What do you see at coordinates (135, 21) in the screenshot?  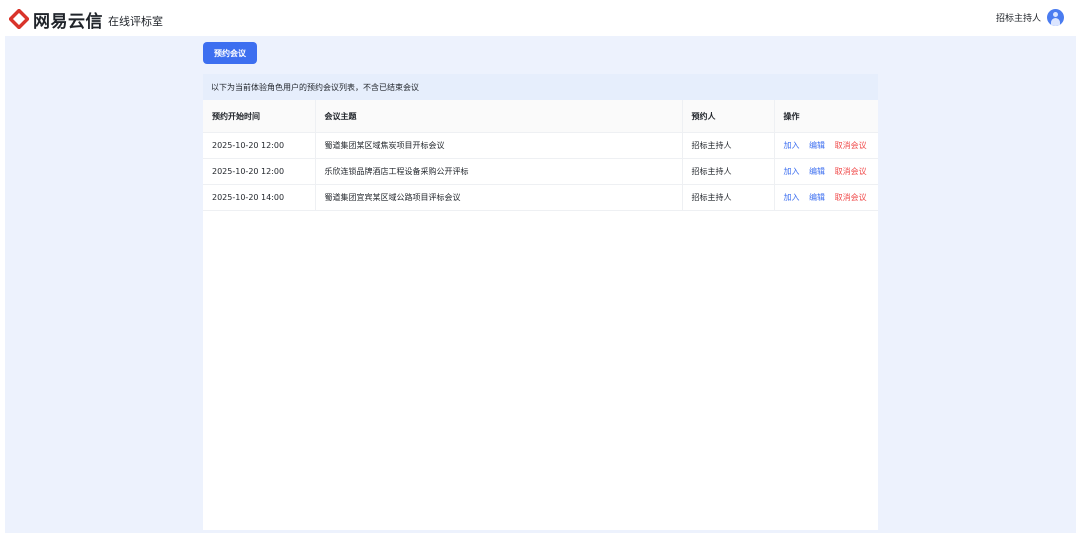 I see `brand-subtitle: 在线评标室` at bounding box center [135, 21].